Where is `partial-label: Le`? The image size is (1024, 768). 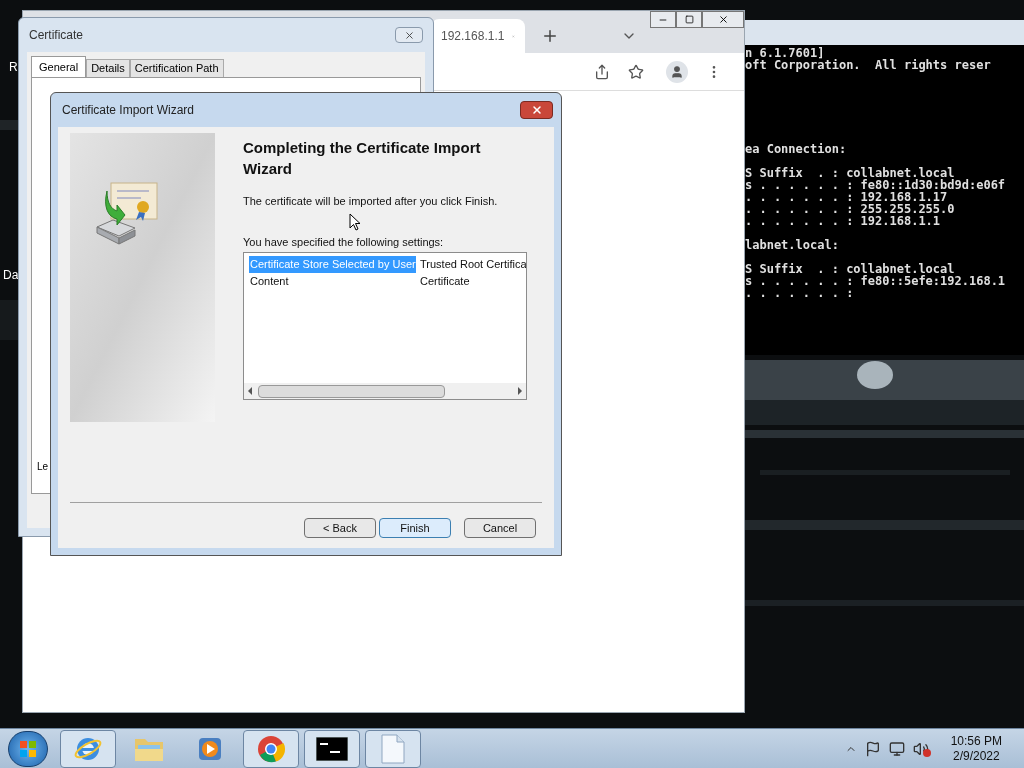 partial-label: Le is located at coordinates (43, 467).